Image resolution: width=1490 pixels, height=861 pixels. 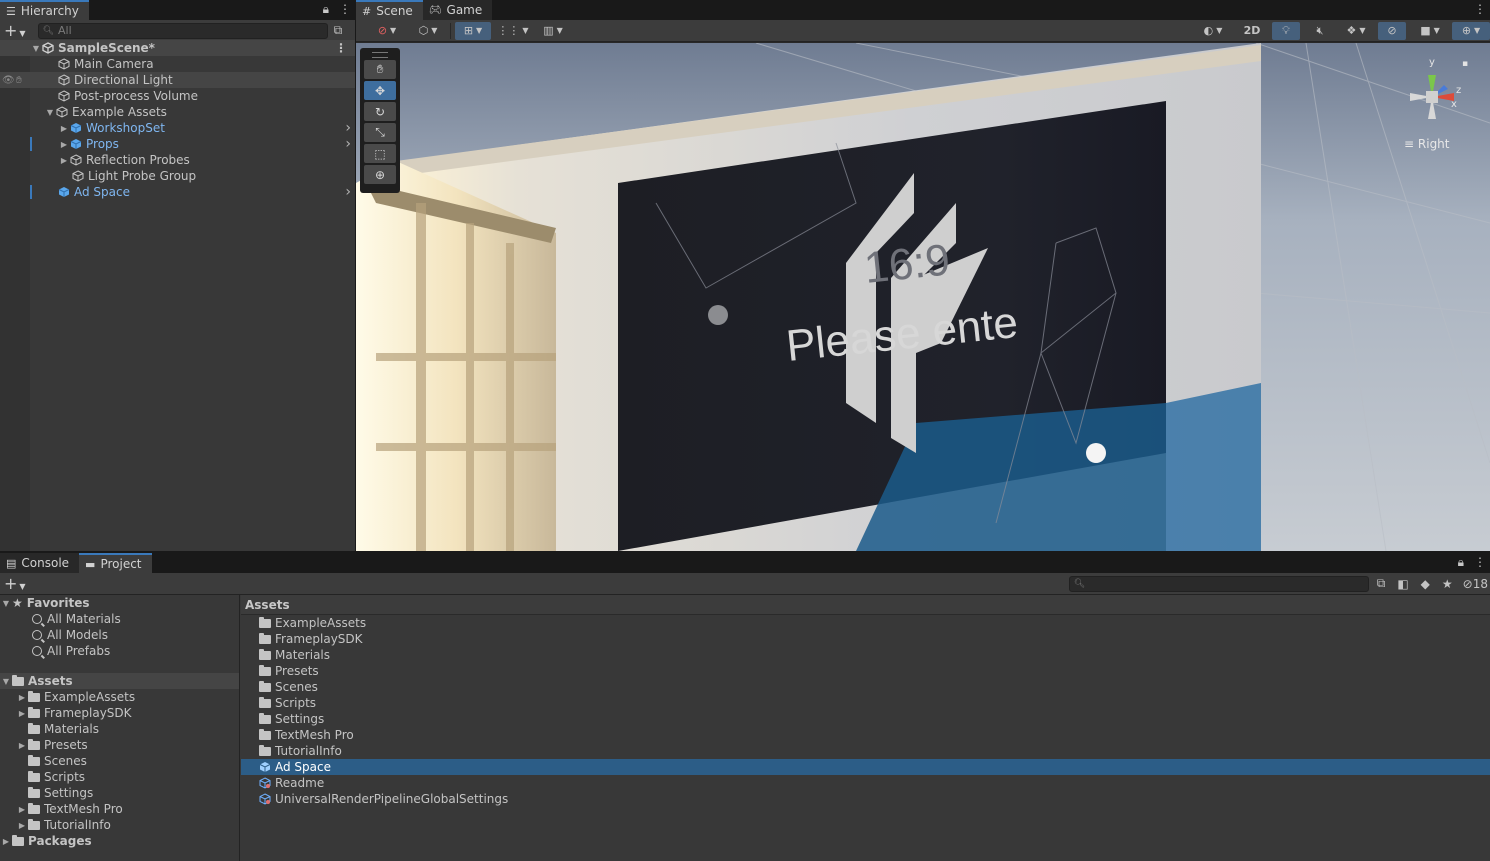 I want to click on tree-folder-settings: Settings, so click(x=119, y=793).